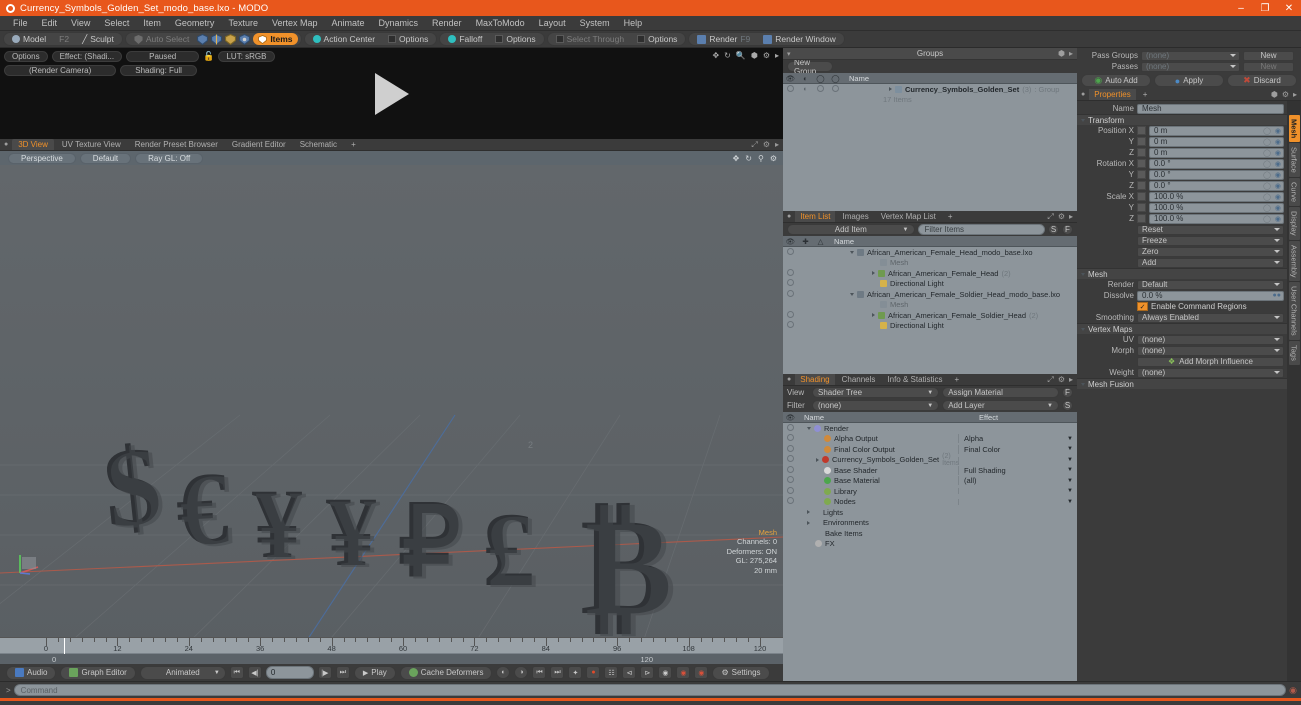 The height and width of the screenshot is (705, 1301). I want to click on shading-tabstrip-icons: ⤢ ⚙ ▸, so click(1060, 380).